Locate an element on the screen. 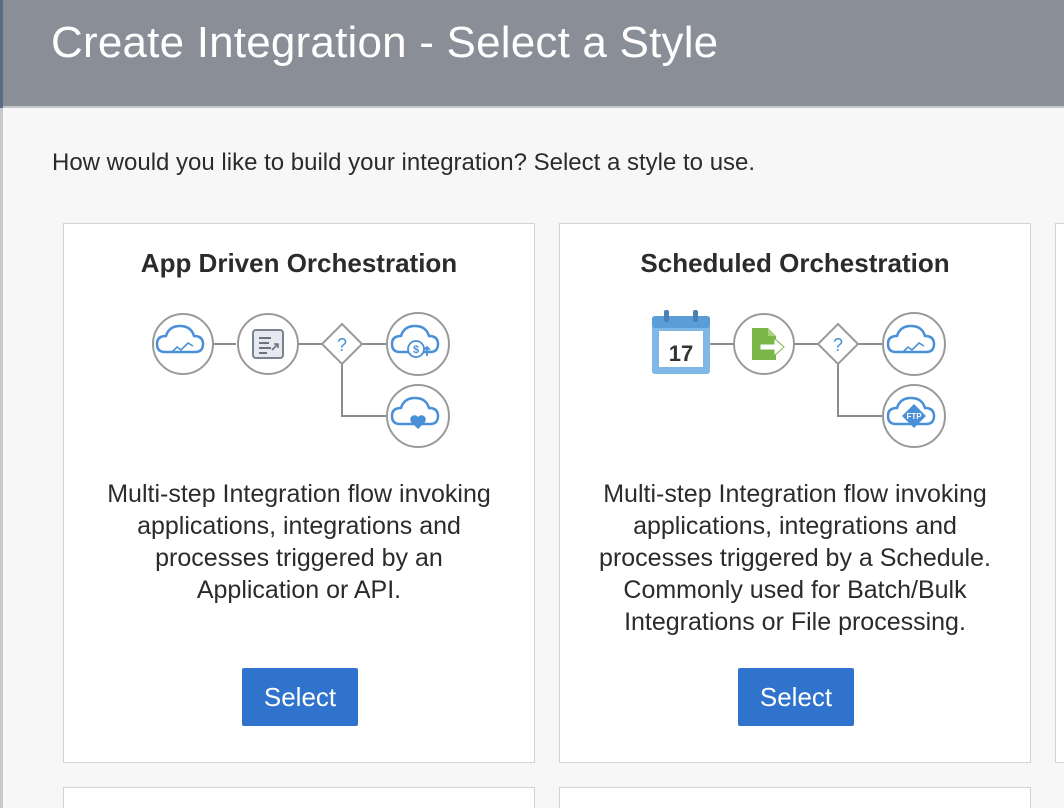 Image resolution: width=1064 pixels, height=808 pixels. scheduled-flow-diagram: 17 ? FTP is located at coordinates (799, 379).